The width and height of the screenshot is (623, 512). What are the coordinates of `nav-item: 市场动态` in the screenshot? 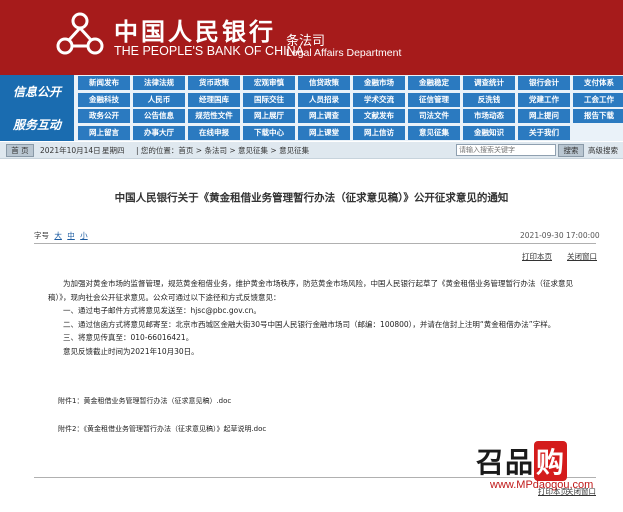 It's located at (489, 116).